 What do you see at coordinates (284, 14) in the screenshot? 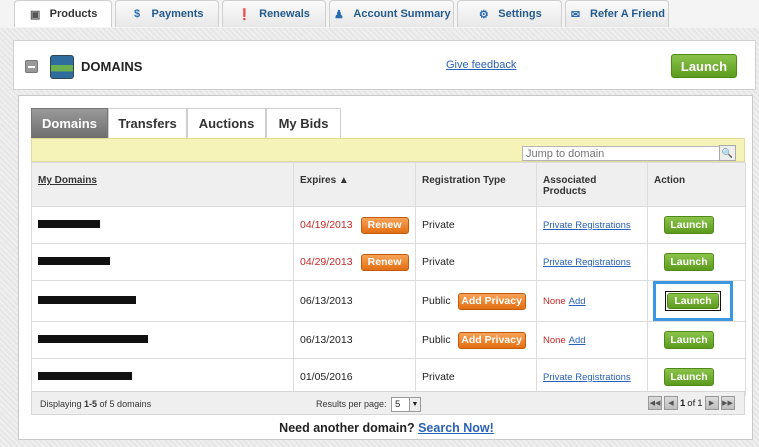
I see `tab-renewals-label: Renewals` at bounding box center [284, 14].